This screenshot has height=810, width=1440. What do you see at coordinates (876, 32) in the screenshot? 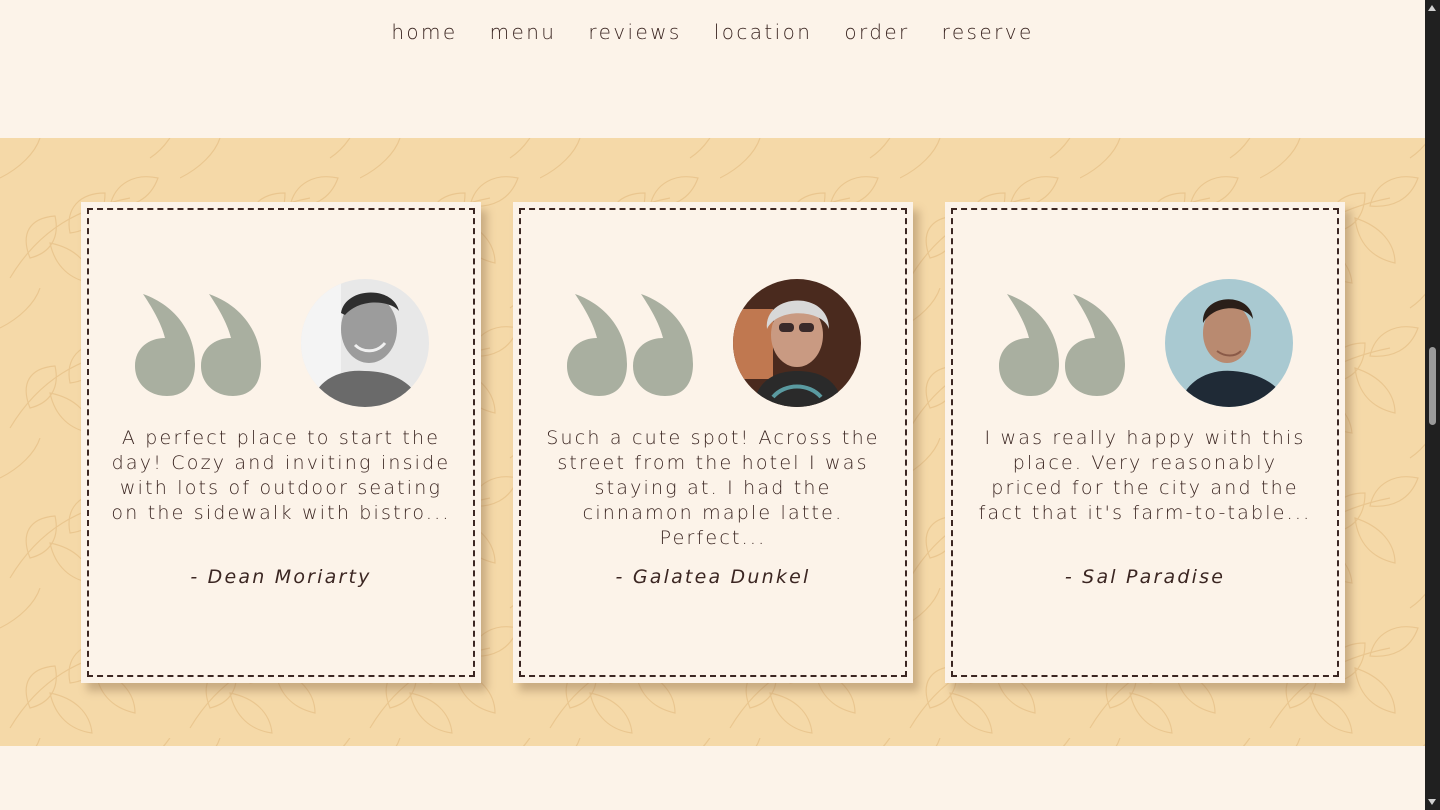
I see `nav-order: order` at bounding box center [876, 32].